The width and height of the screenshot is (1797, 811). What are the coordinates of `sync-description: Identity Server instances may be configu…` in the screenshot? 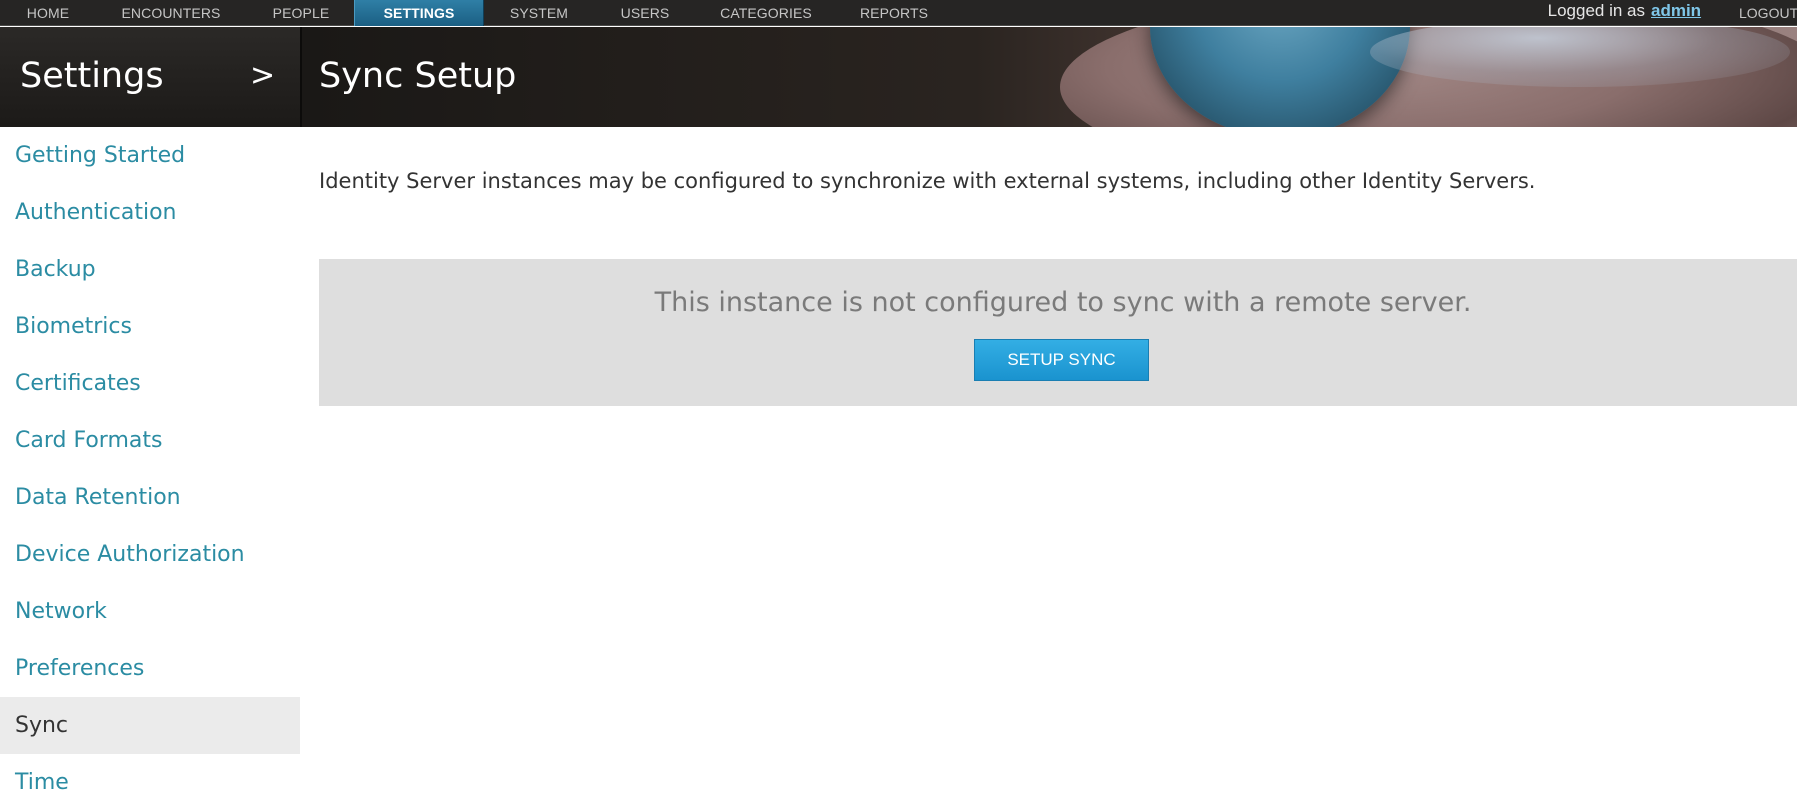 It's located at (927, 181).